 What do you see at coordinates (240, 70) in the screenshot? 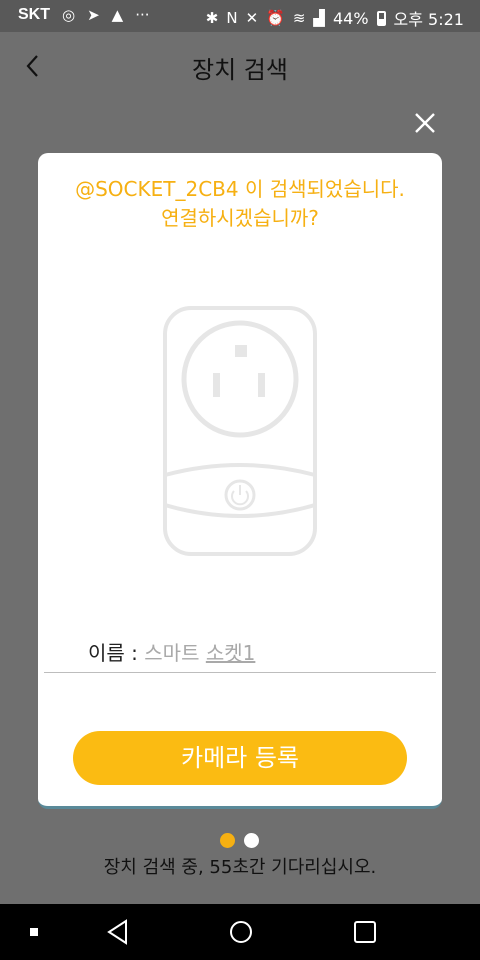
I see `page-title: 장치 검색` at bounding box center [240, 70].